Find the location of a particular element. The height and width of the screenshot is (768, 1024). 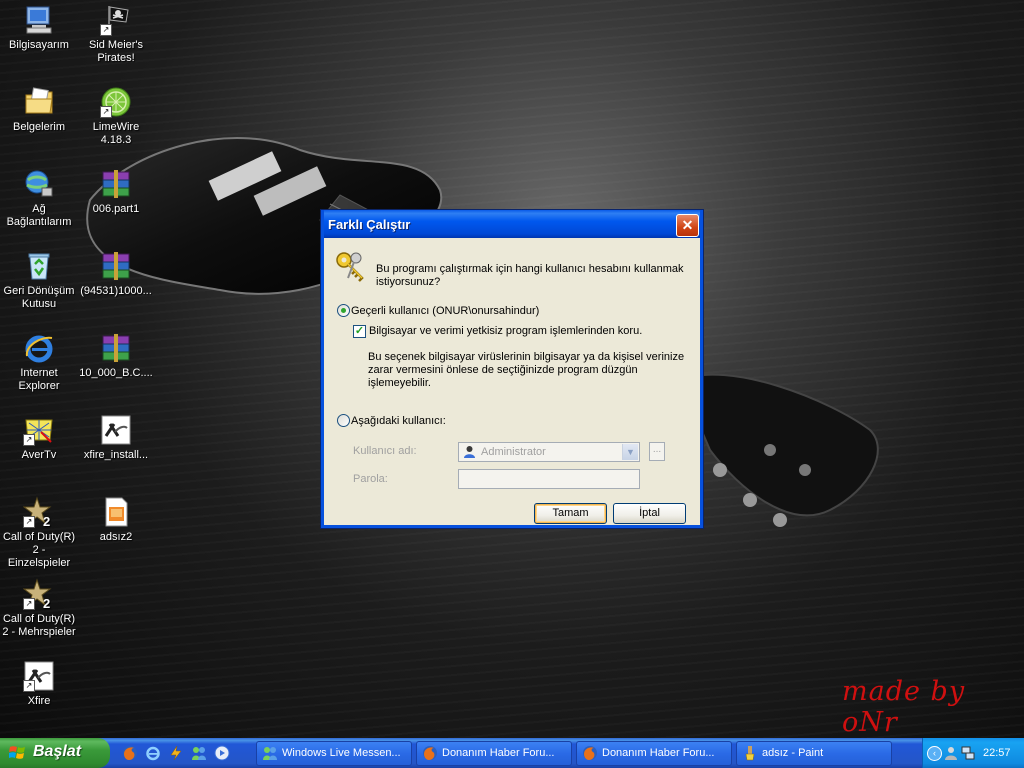

internet-explorer-icon is located at coordinates (153, 753).